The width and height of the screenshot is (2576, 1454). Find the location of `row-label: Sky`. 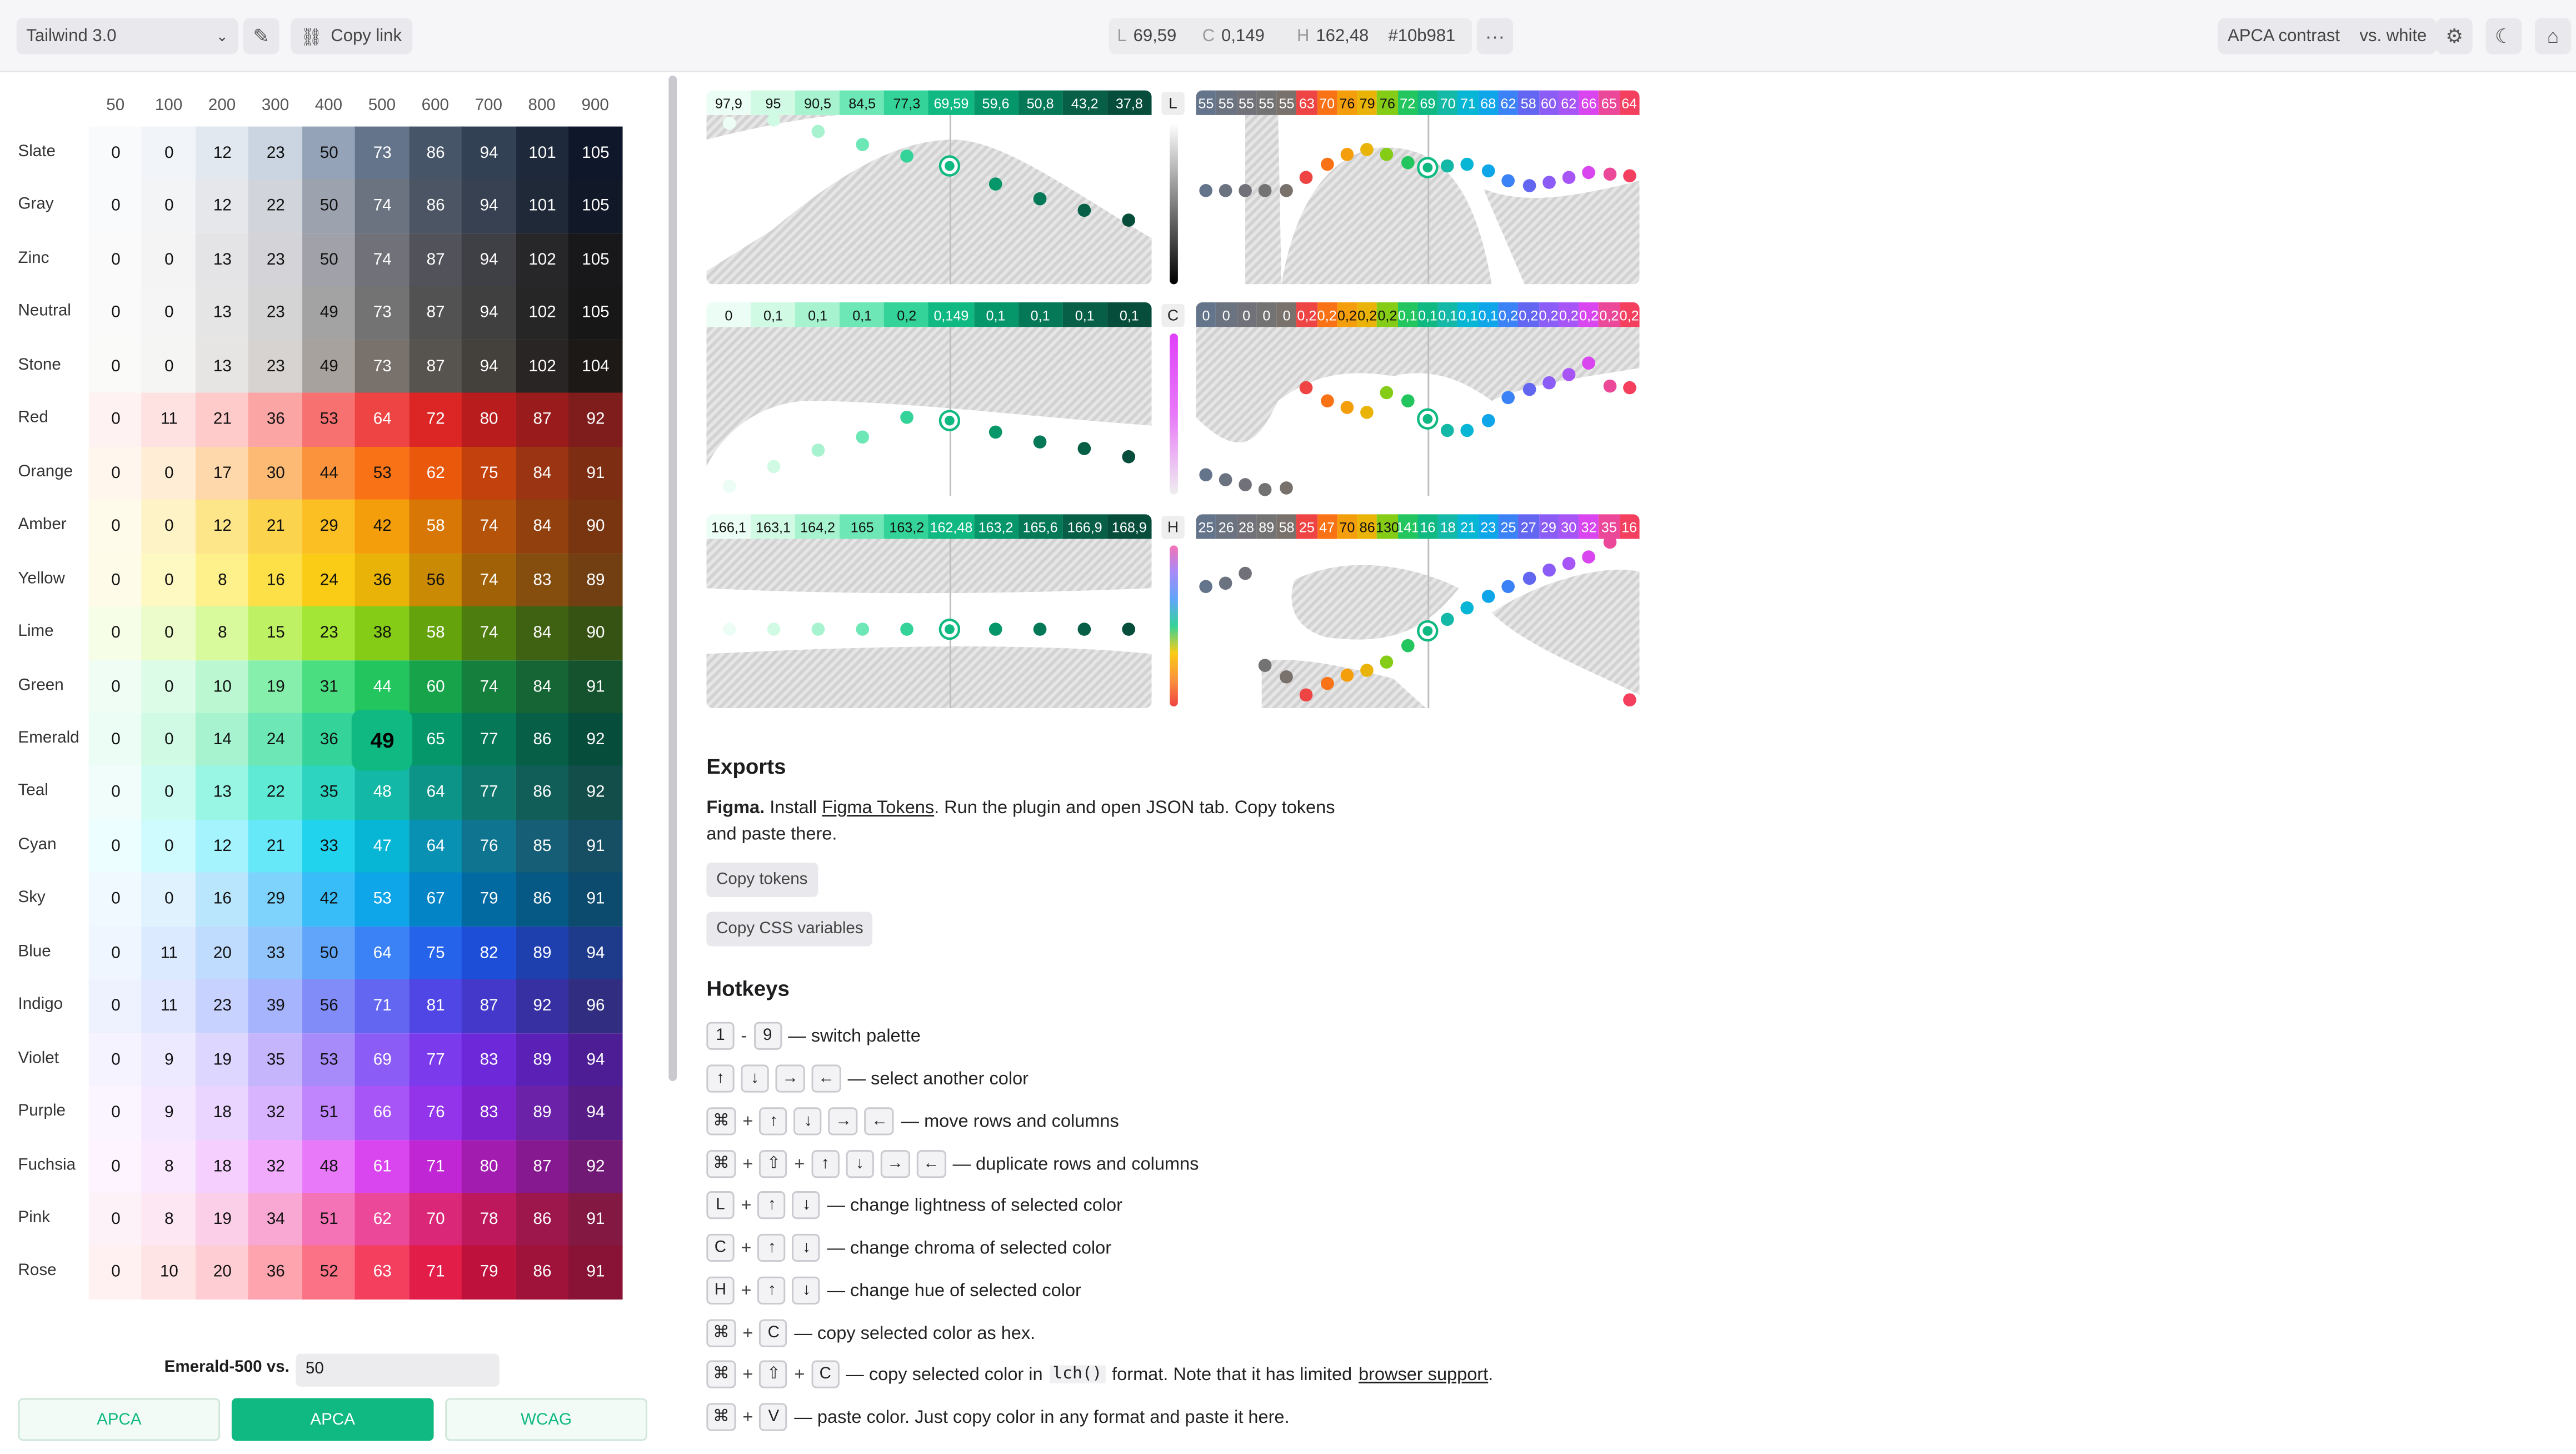

row-label: Sky is located at coordinates (32, 898).